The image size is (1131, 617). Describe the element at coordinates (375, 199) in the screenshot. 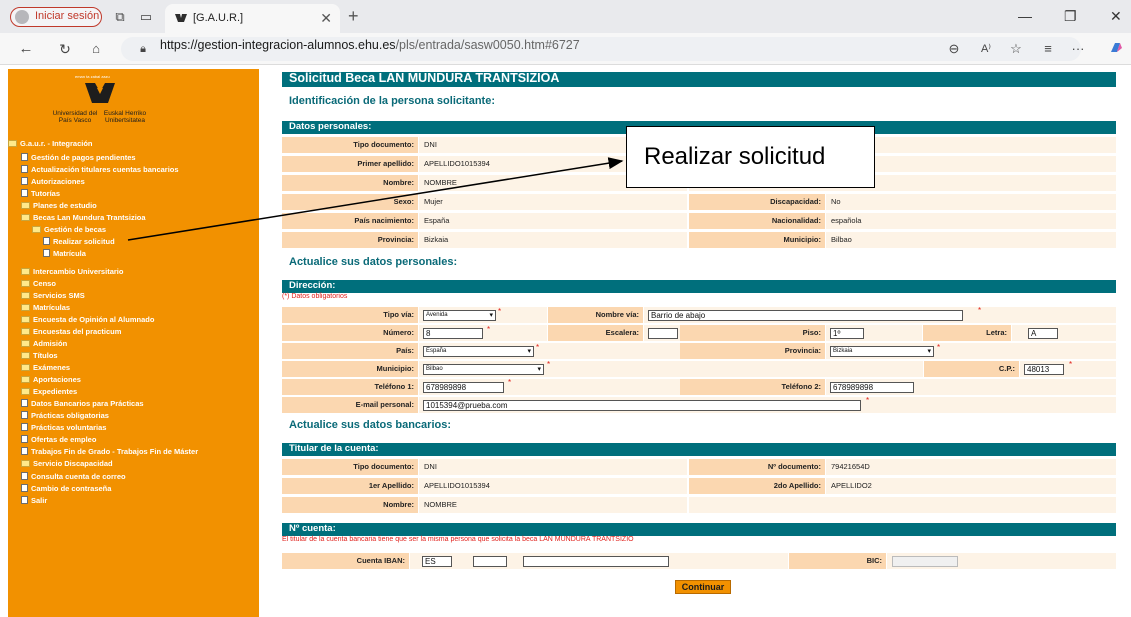

I see `annotation-arrow` at that location.